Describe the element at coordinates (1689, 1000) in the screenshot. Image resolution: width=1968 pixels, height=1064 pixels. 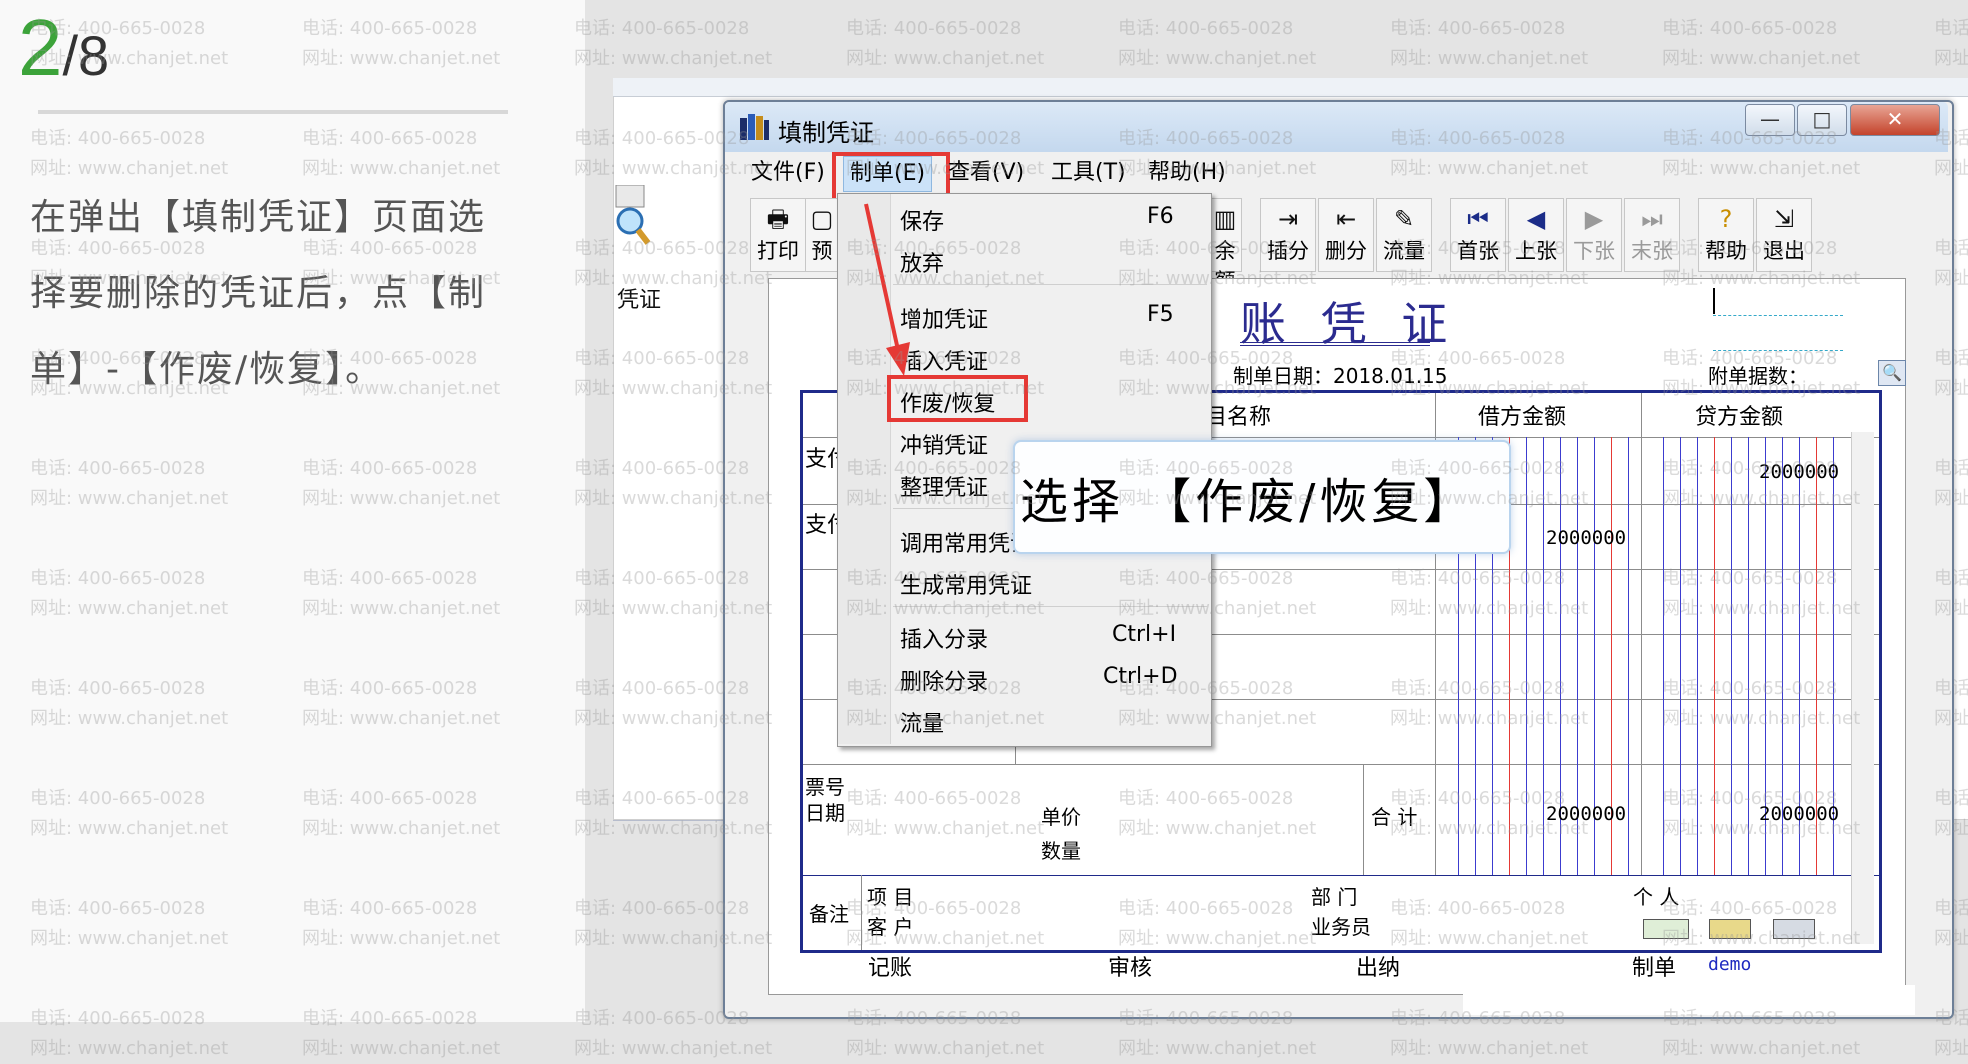
I see `footer-blank` at that location.